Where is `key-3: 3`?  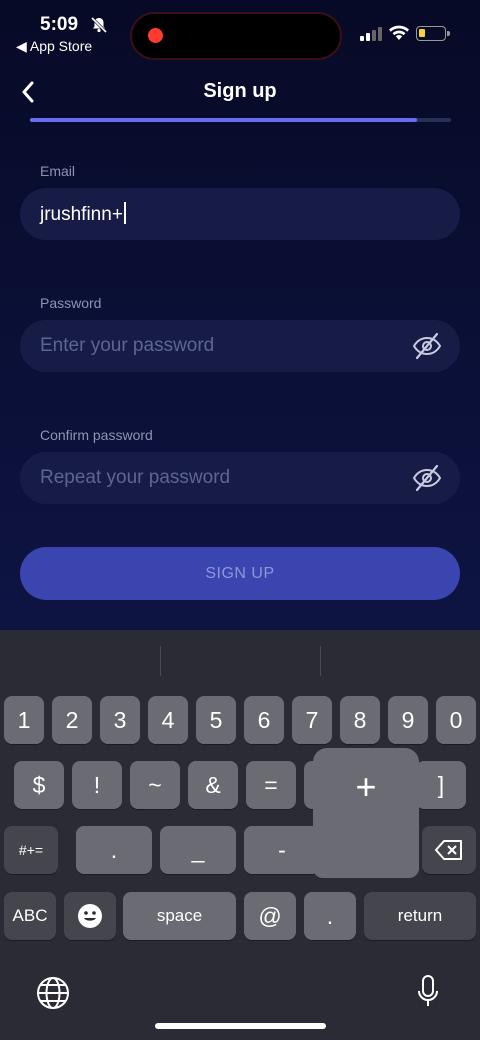 key-3: 3 is located at coordinates (120, 720).